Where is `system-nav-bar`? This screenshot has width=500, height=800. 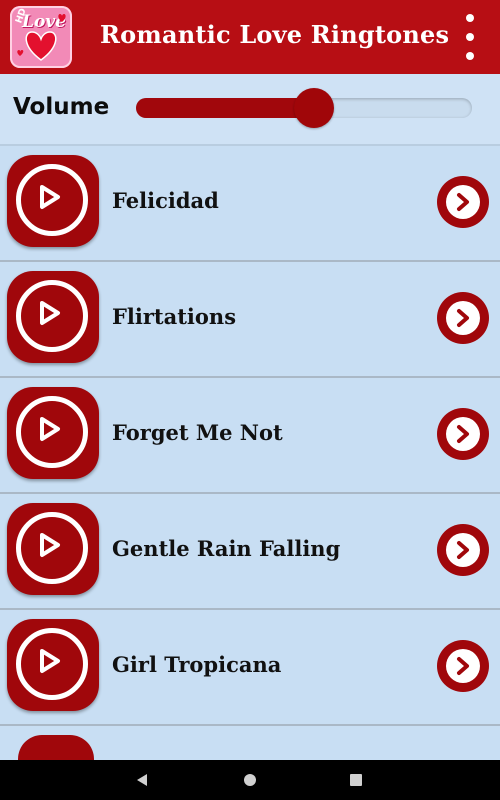
system-nav-bar is located at coordinates (250, 780).